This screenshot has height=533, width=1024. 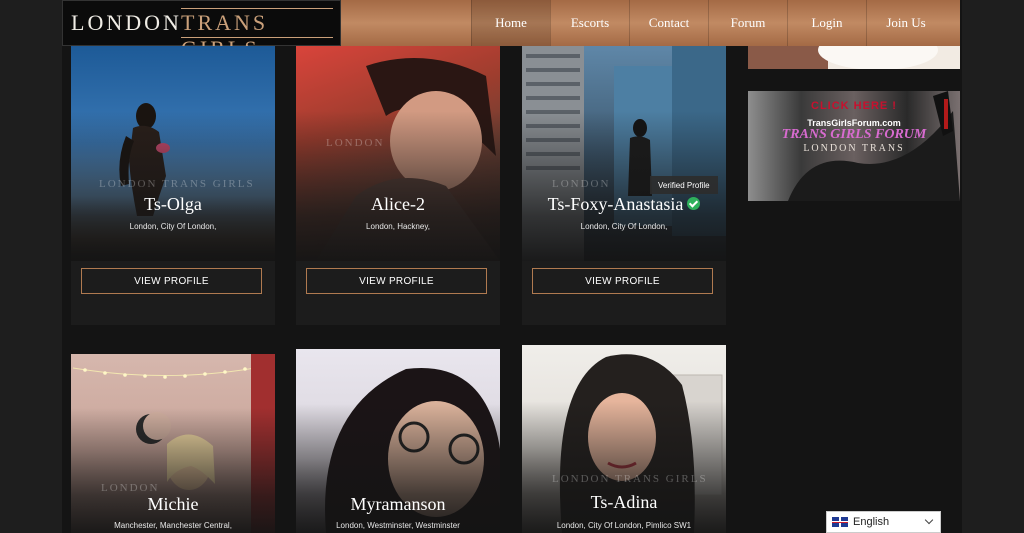 I want to click on verified-check-icon, so click(x=694, y=204).